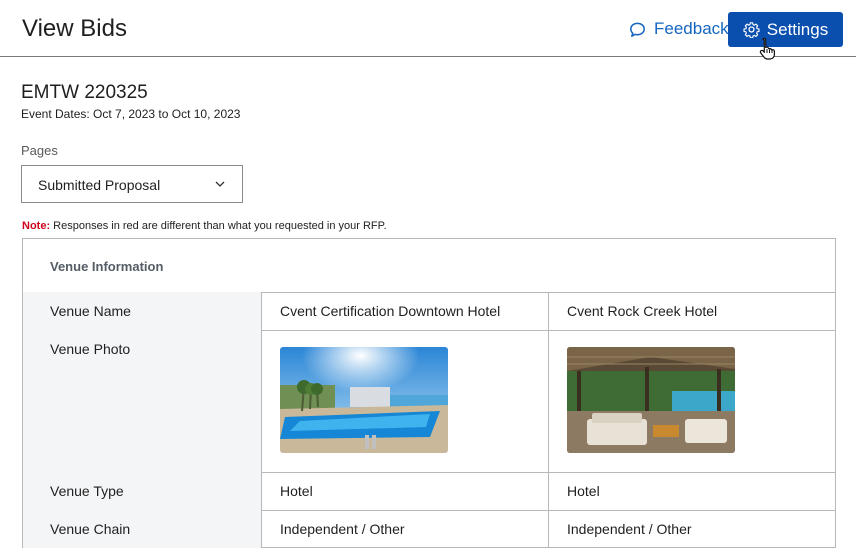  Describe the element at coordinates (785, 29) in the screenshot. I see `settings-button: Settings` at that location.